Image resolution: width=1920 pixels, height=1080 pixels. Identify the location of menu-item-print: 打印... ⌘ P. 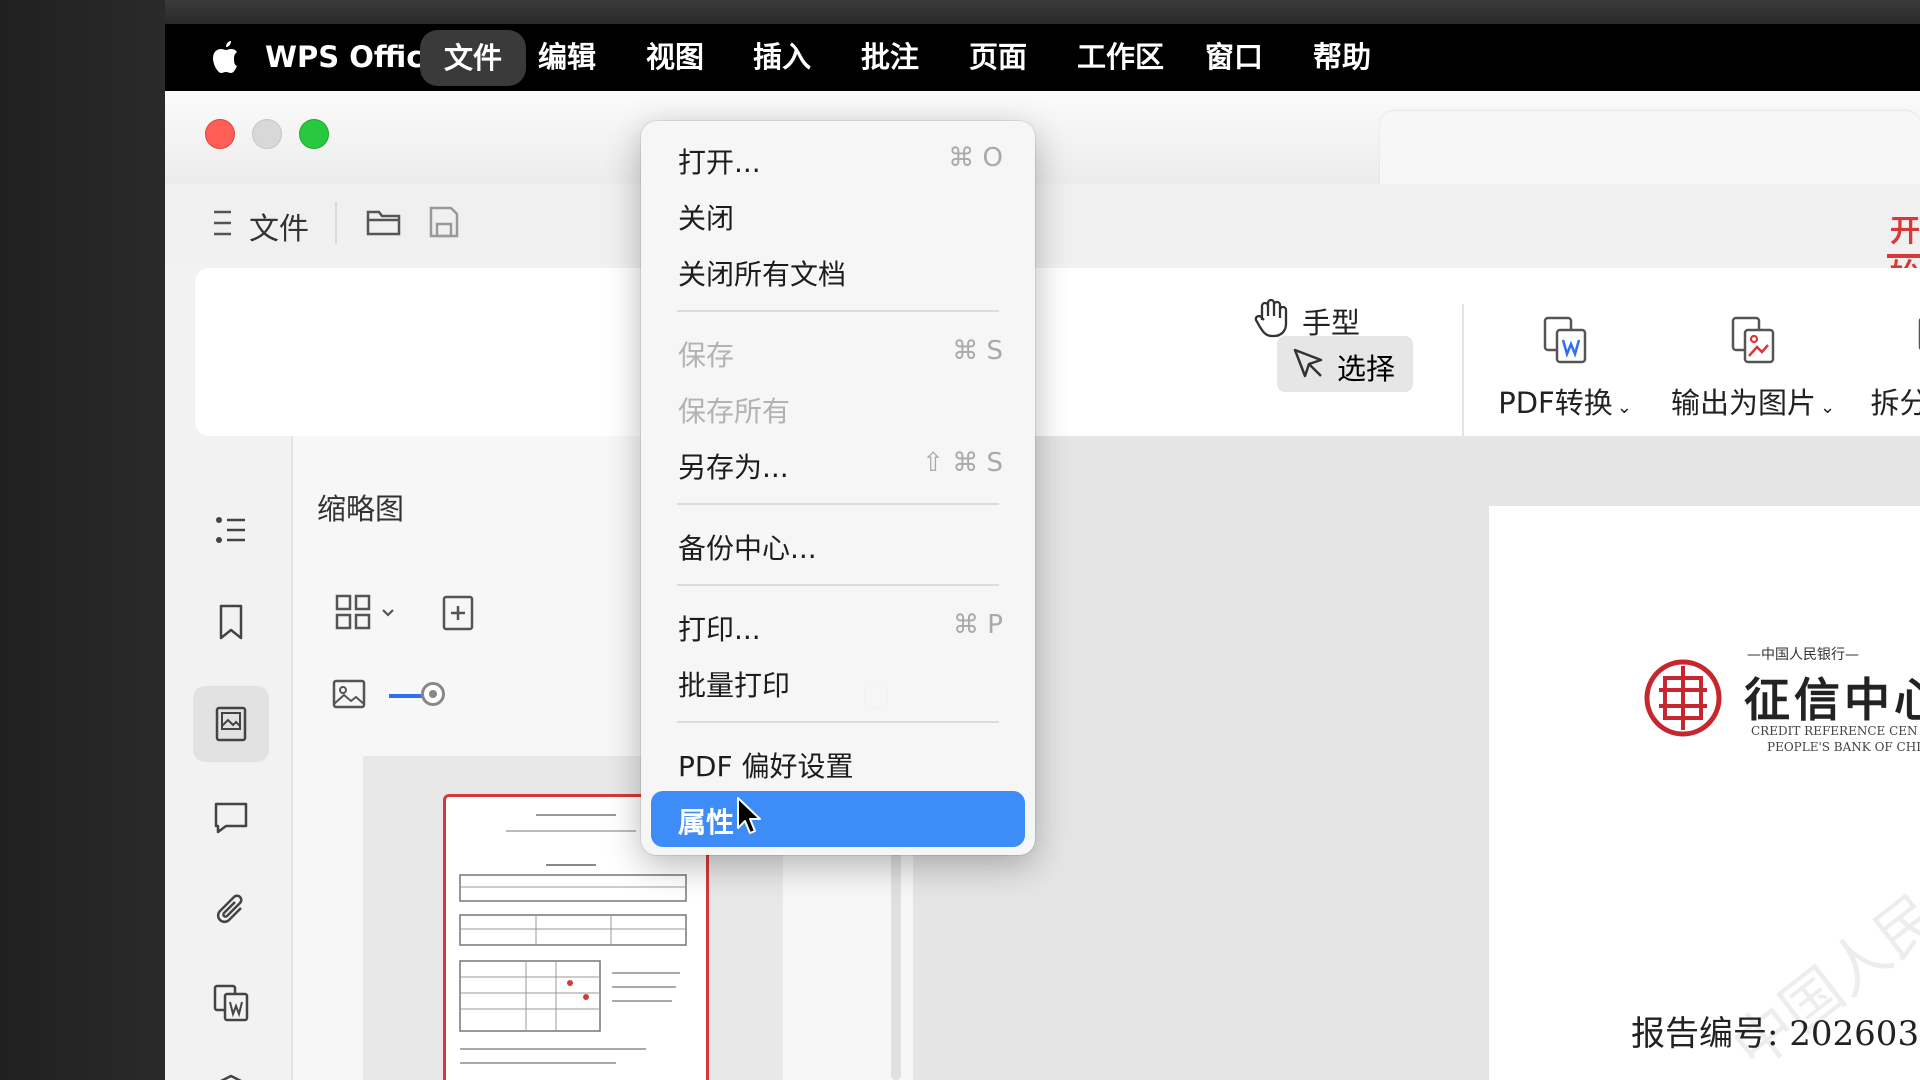
(838, 626).